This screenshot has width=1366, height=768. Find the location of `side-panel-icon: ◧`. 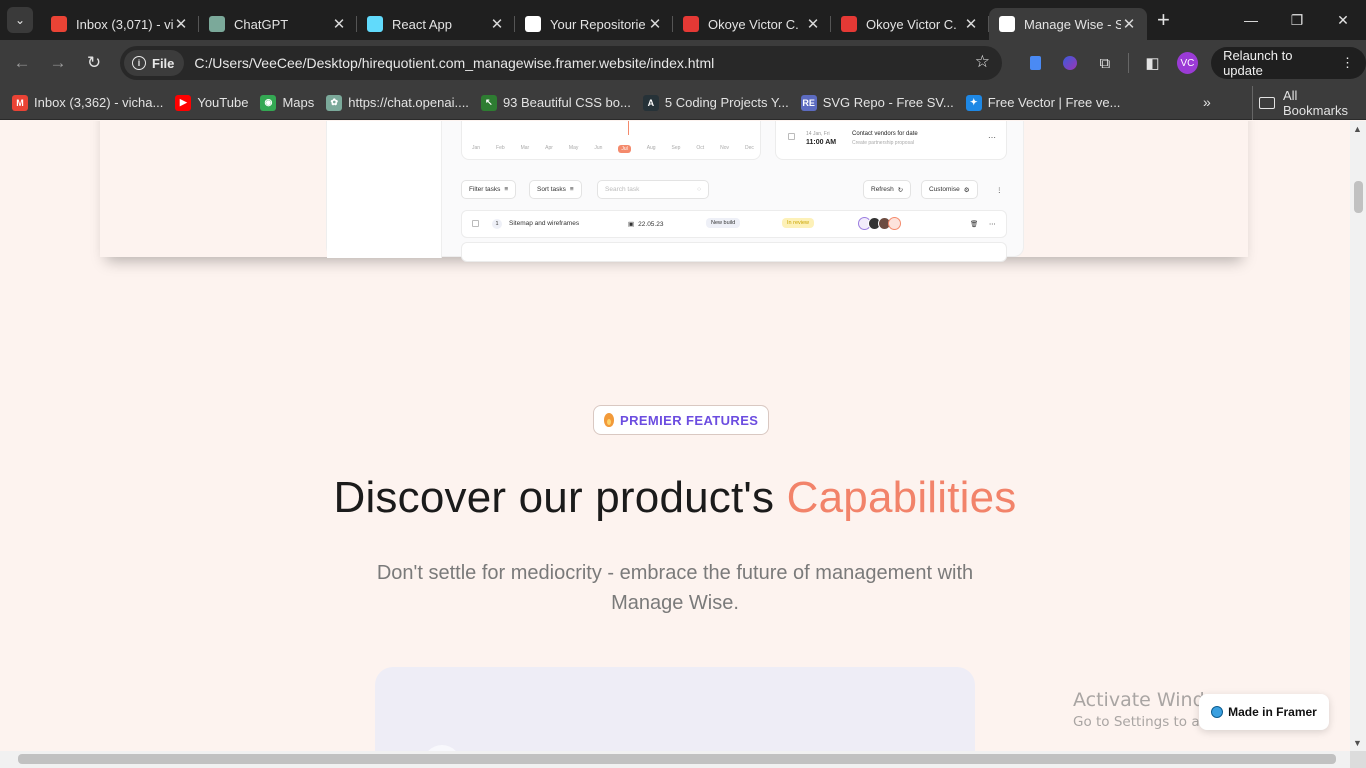

side-panel-icon: ◧ is located at coordinates (1152, 63).